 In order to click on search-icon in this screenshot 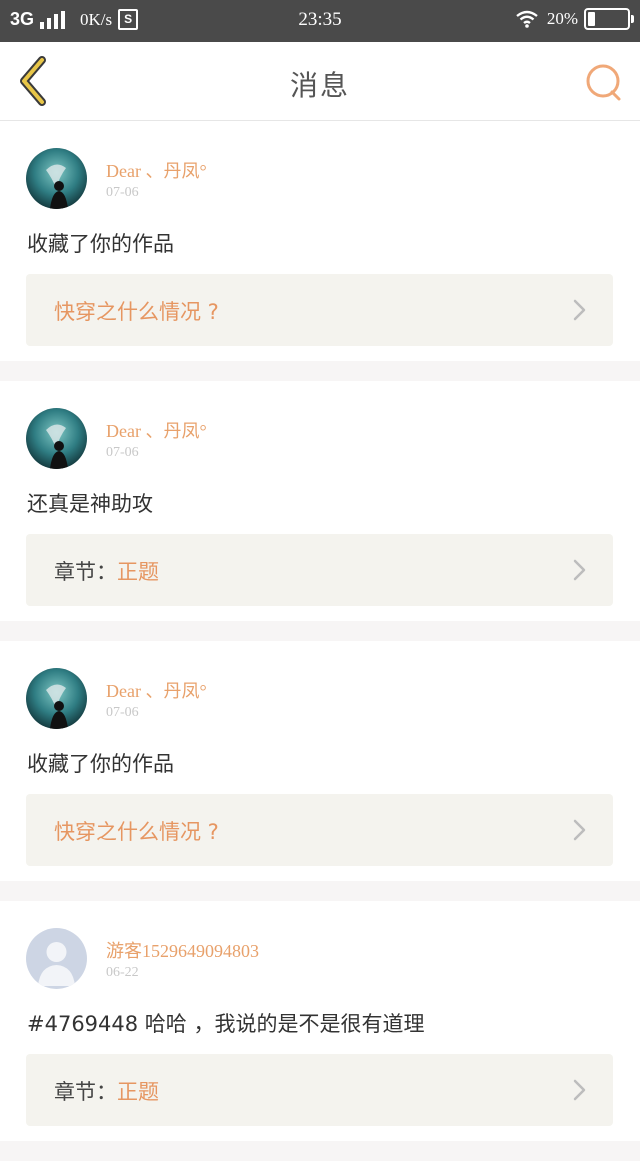, I will do `click(604, 82)`.